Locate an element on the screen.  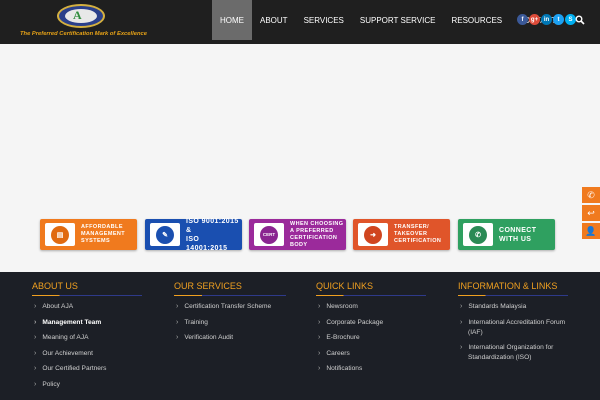
logo-mark: A is located at coordinates (77, 15).